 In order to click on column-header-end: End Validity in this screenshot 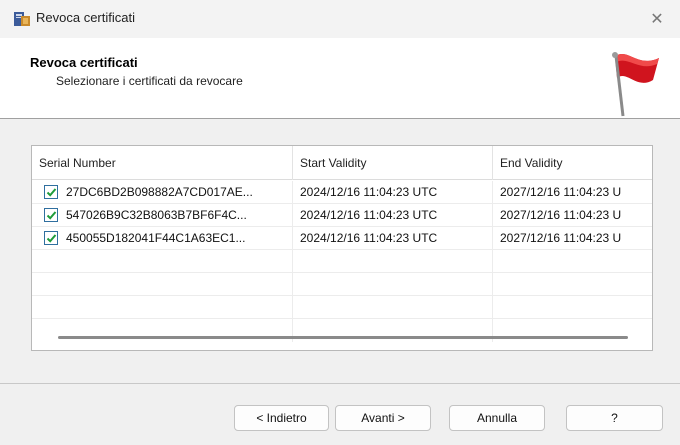, I will do `click(572, 163)`.